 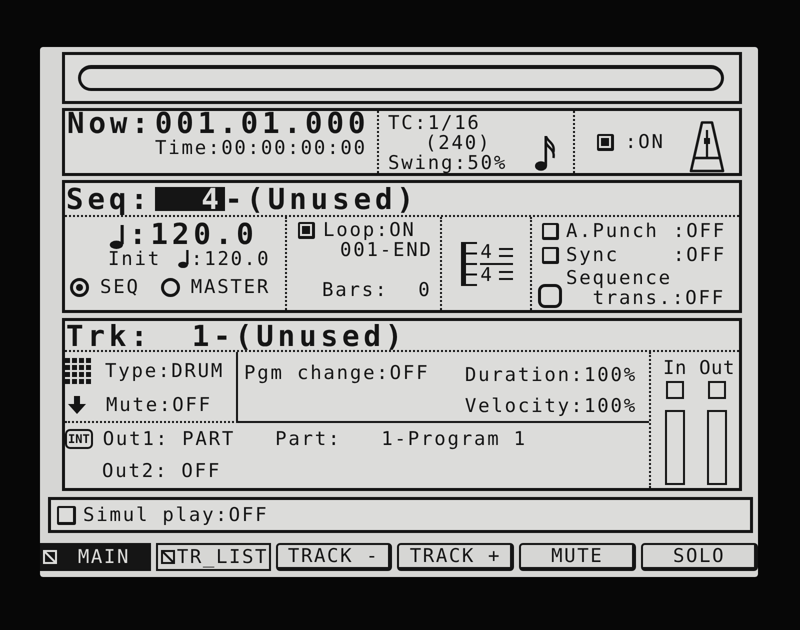 What do you see at coordinates (355, 290) in the screenshot?
I see `bars-label: Bars:` at bounding box center [355, 290].